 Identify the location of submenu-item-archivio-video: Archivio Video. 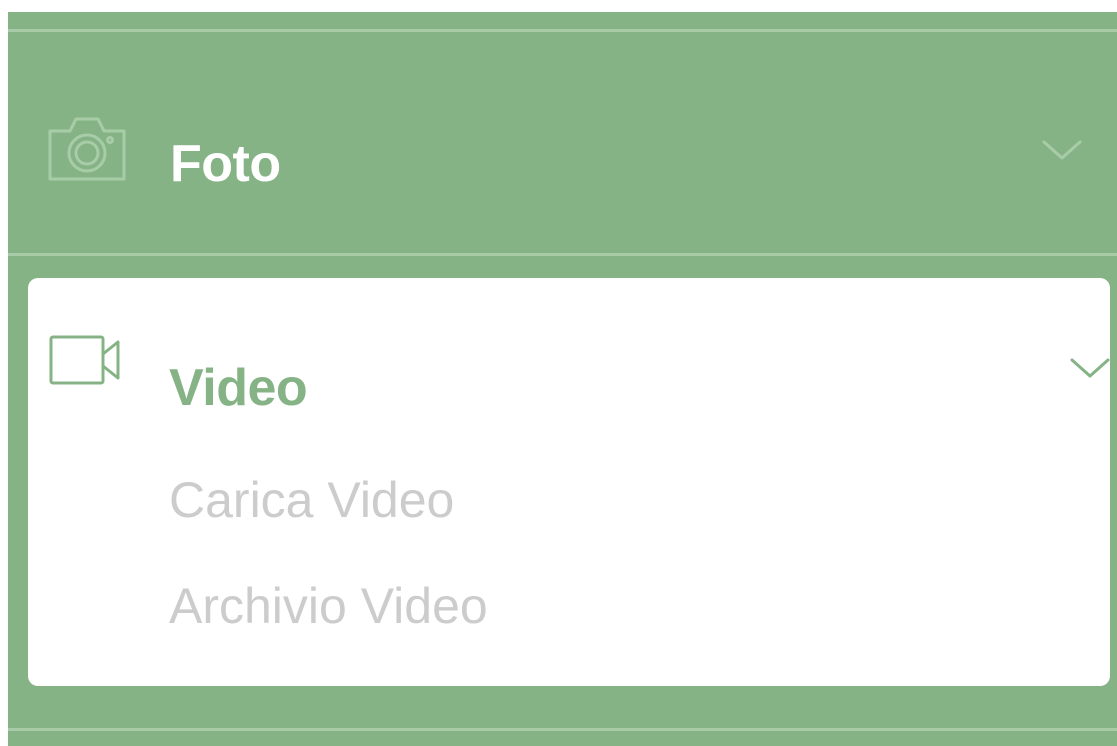
(328, 606).